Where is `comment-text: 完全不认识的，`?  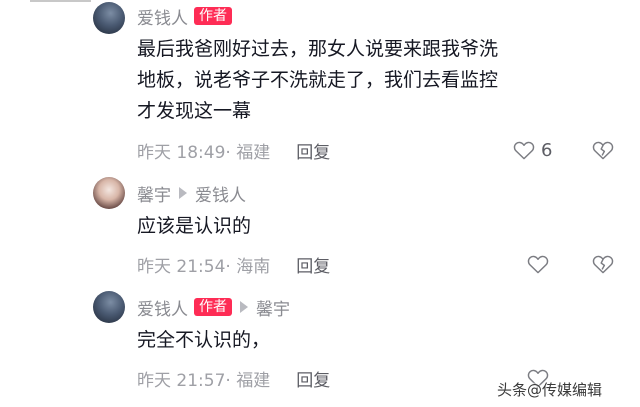
comment-text: 完全不认识的， is located at coordinates (322, 340).